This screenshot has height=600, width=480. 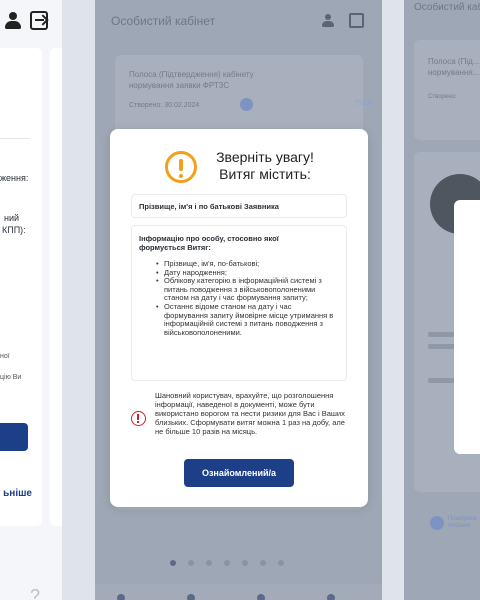 What do you see at coordinates (240, 564) in the screenshot?
I see `pagination-dots` at bounding box center [240, 564].